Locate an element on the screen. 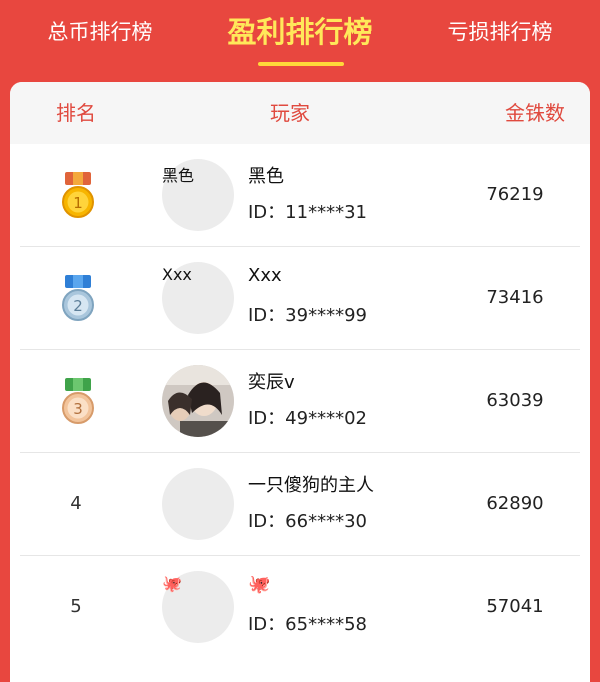  player-id: ID：66****30 is located at coordinates (307, 521).